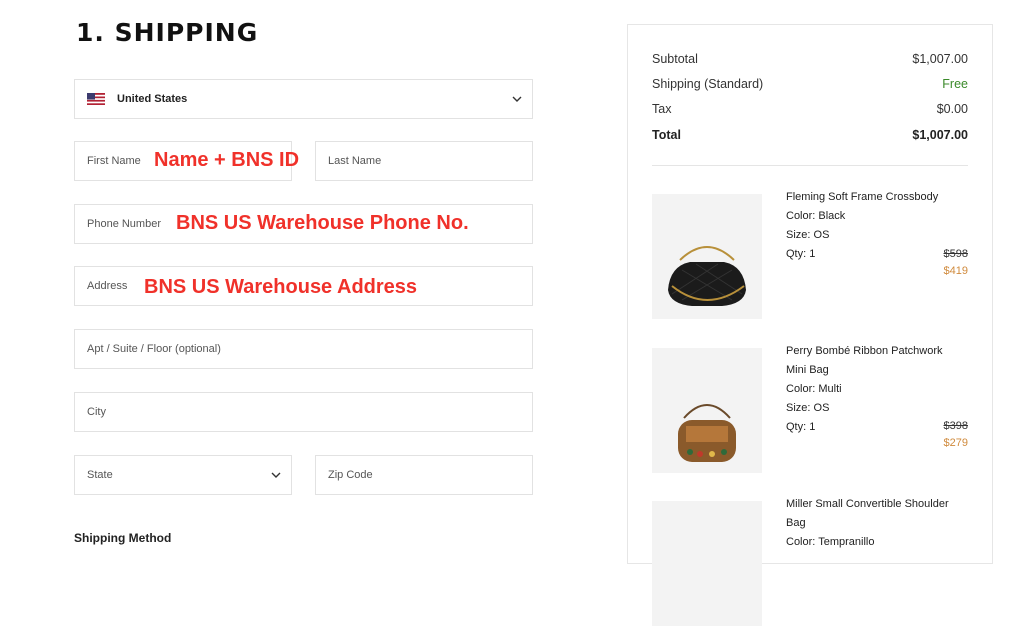 This screenshot has width=1024, height=626. What do you see at coordinates (322, 223) in the screenshot?
I see `phone-annotation: BNS US Warehouse Phone No.` at bounding box center [322, 223].